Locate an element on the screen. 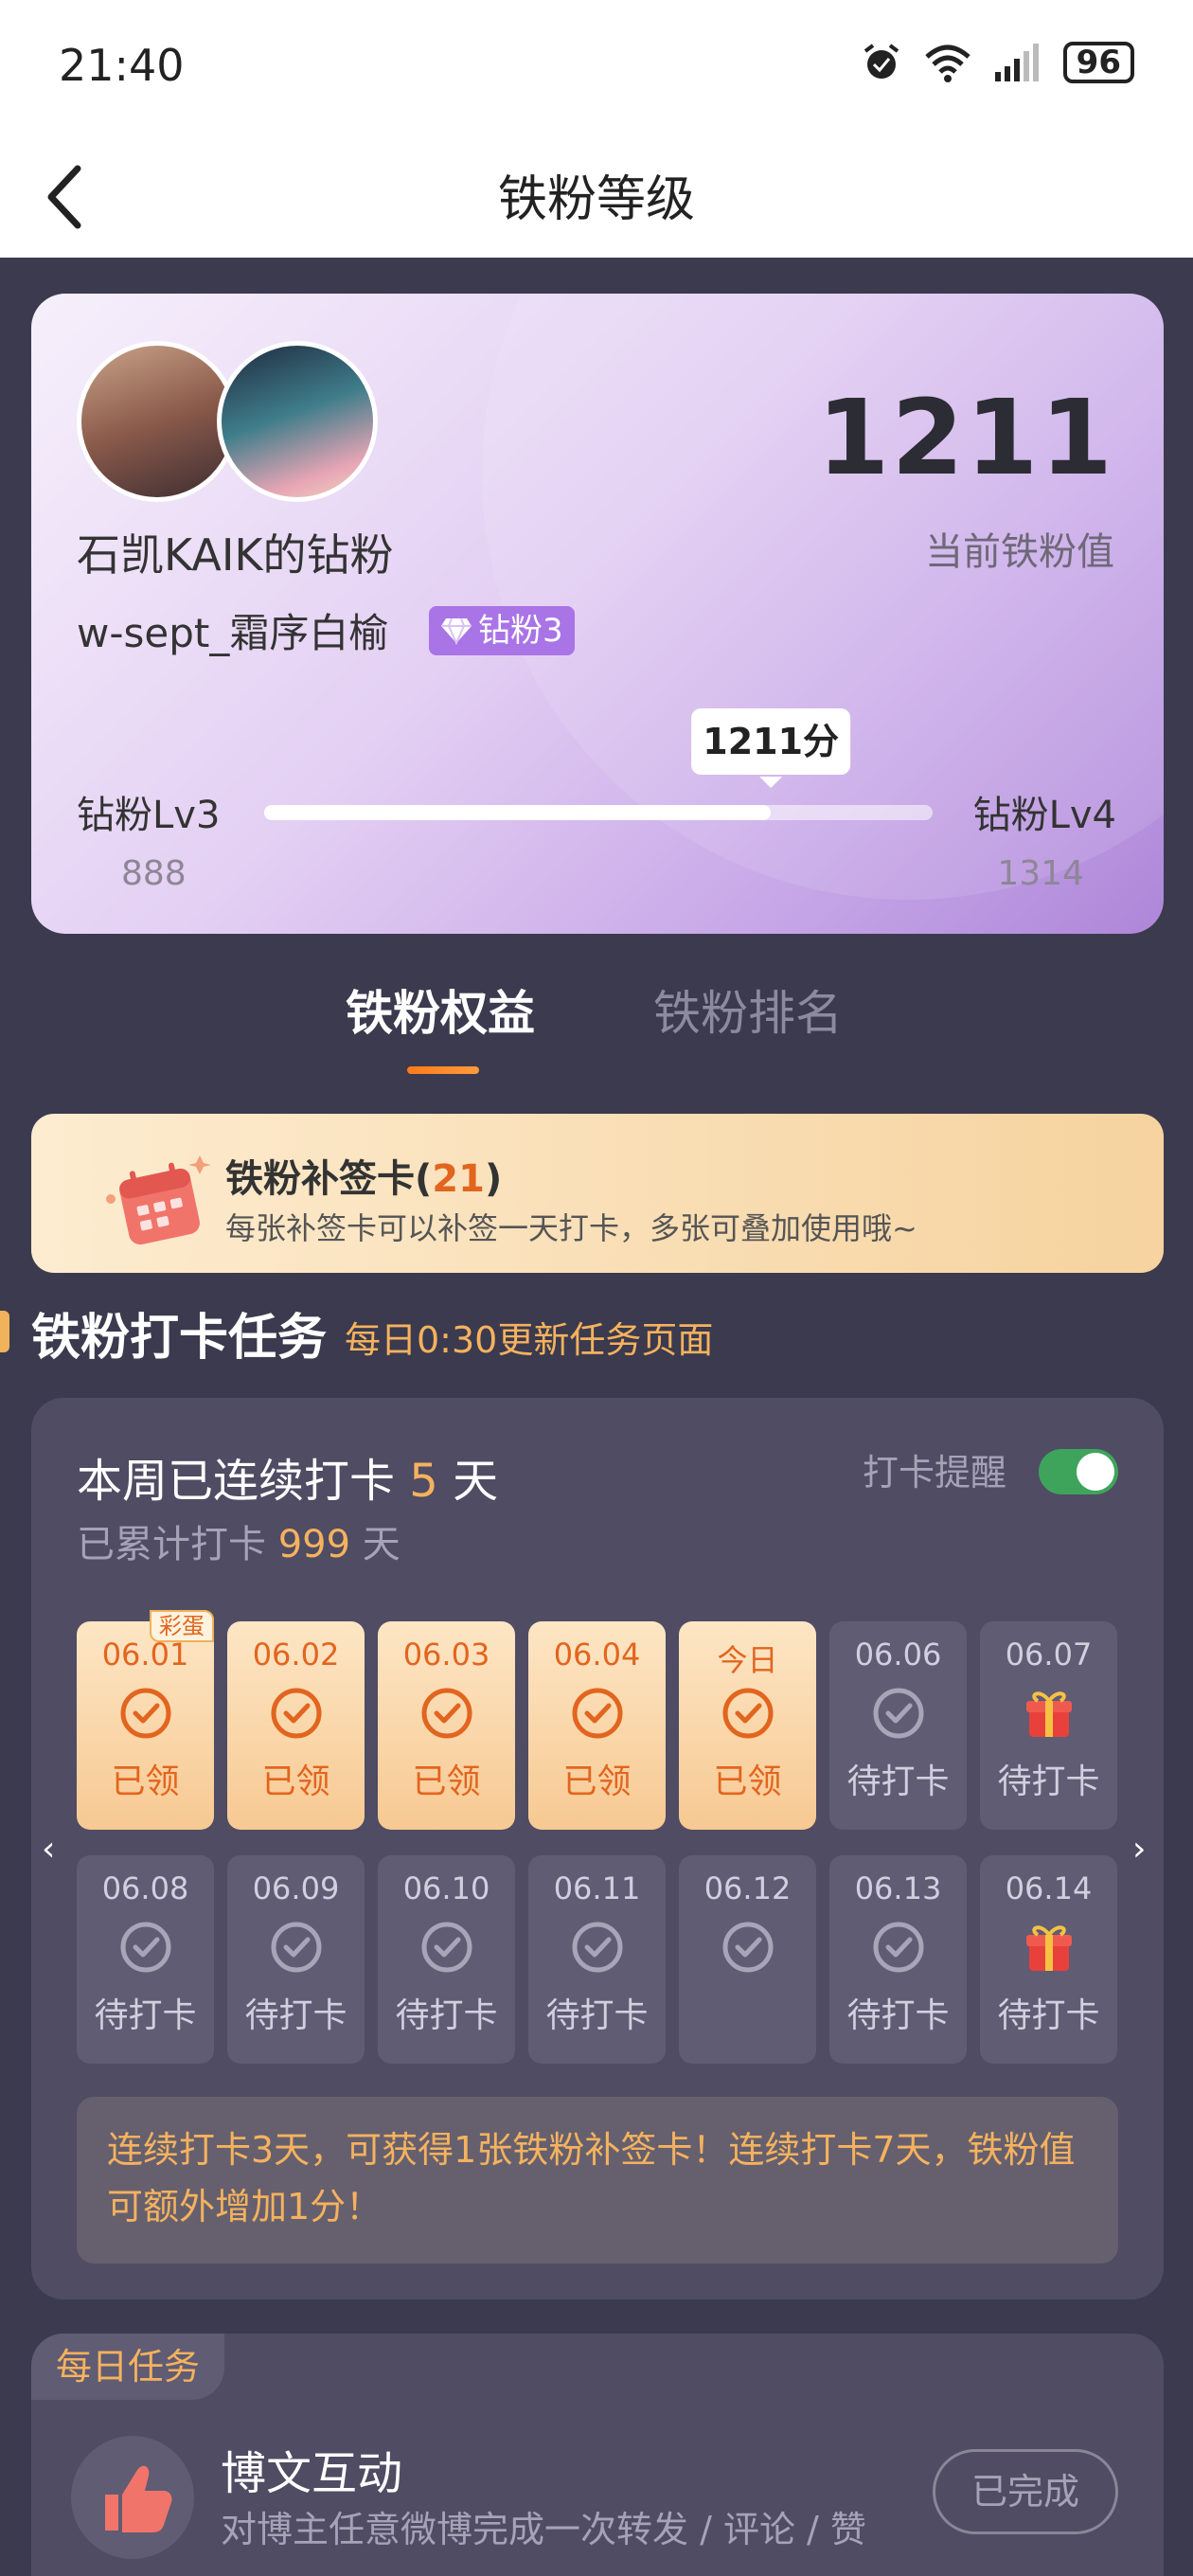  status-time: 21:40 is located at coordinates (122, 65).